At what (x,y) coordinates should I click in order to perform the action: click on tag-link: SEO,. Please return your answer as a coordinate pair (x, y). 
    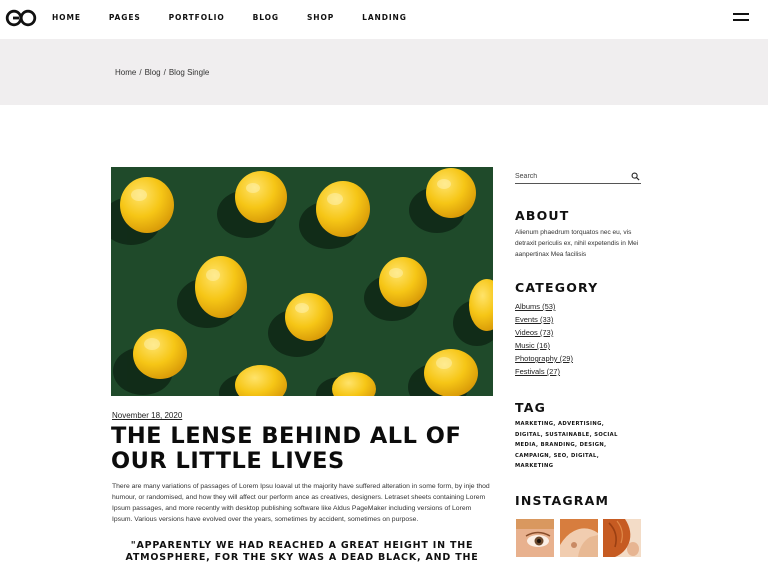
    Looking at the image, I should click on (561, 456).